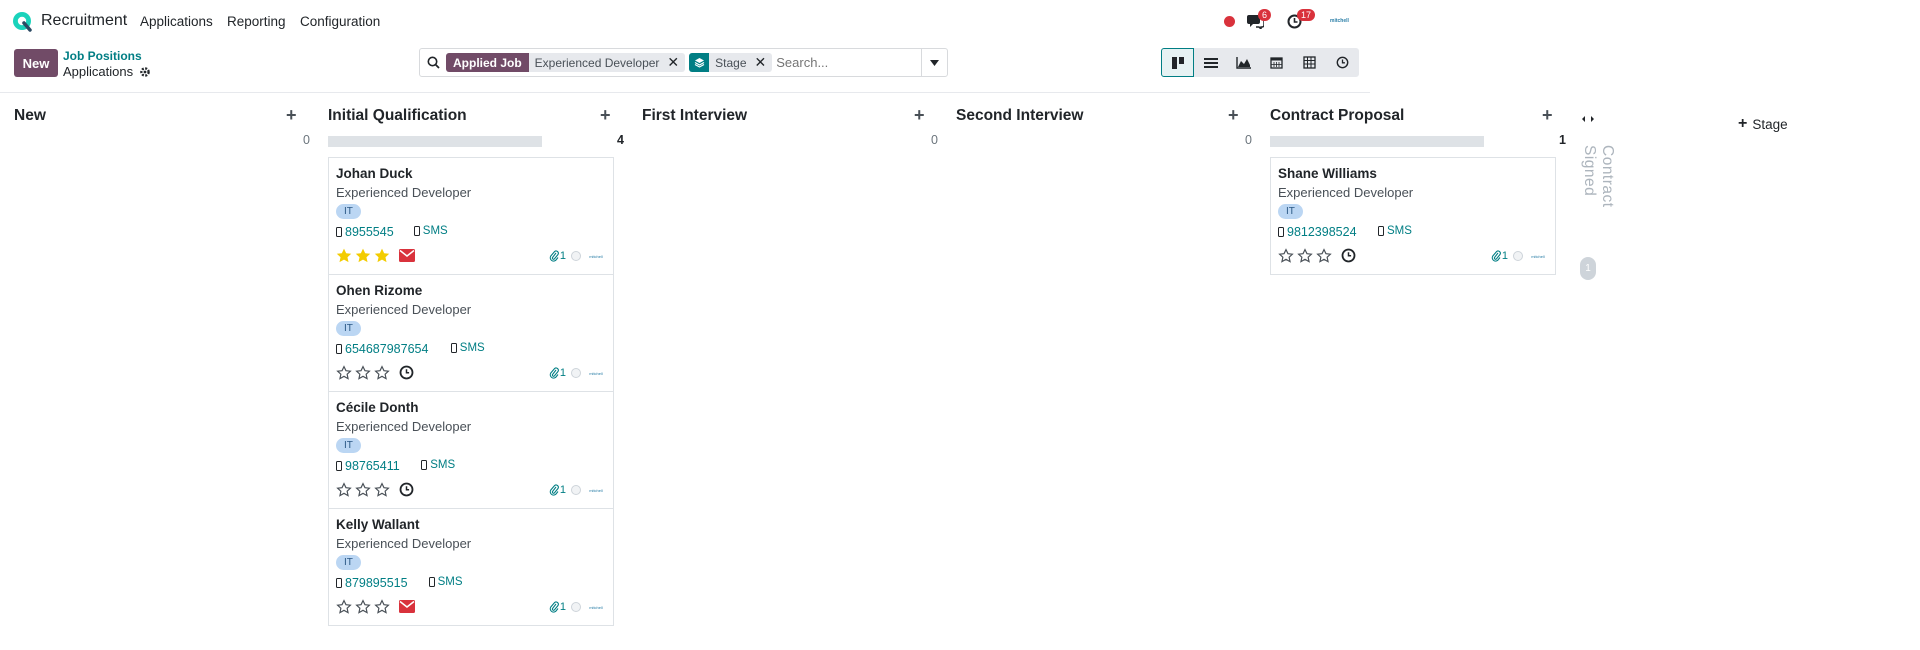 The width and height of the screenshot is (1920, 650). What do you see at coordinates (1210, 62) in the screenshot?
I see `list-view-button` at bounding box center [1210, 62].